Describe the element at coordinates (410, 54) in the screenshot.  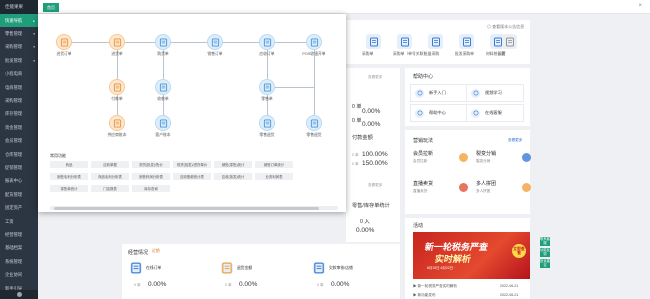
I see `quick-action-label: 采购单（单号关联）` at that location.